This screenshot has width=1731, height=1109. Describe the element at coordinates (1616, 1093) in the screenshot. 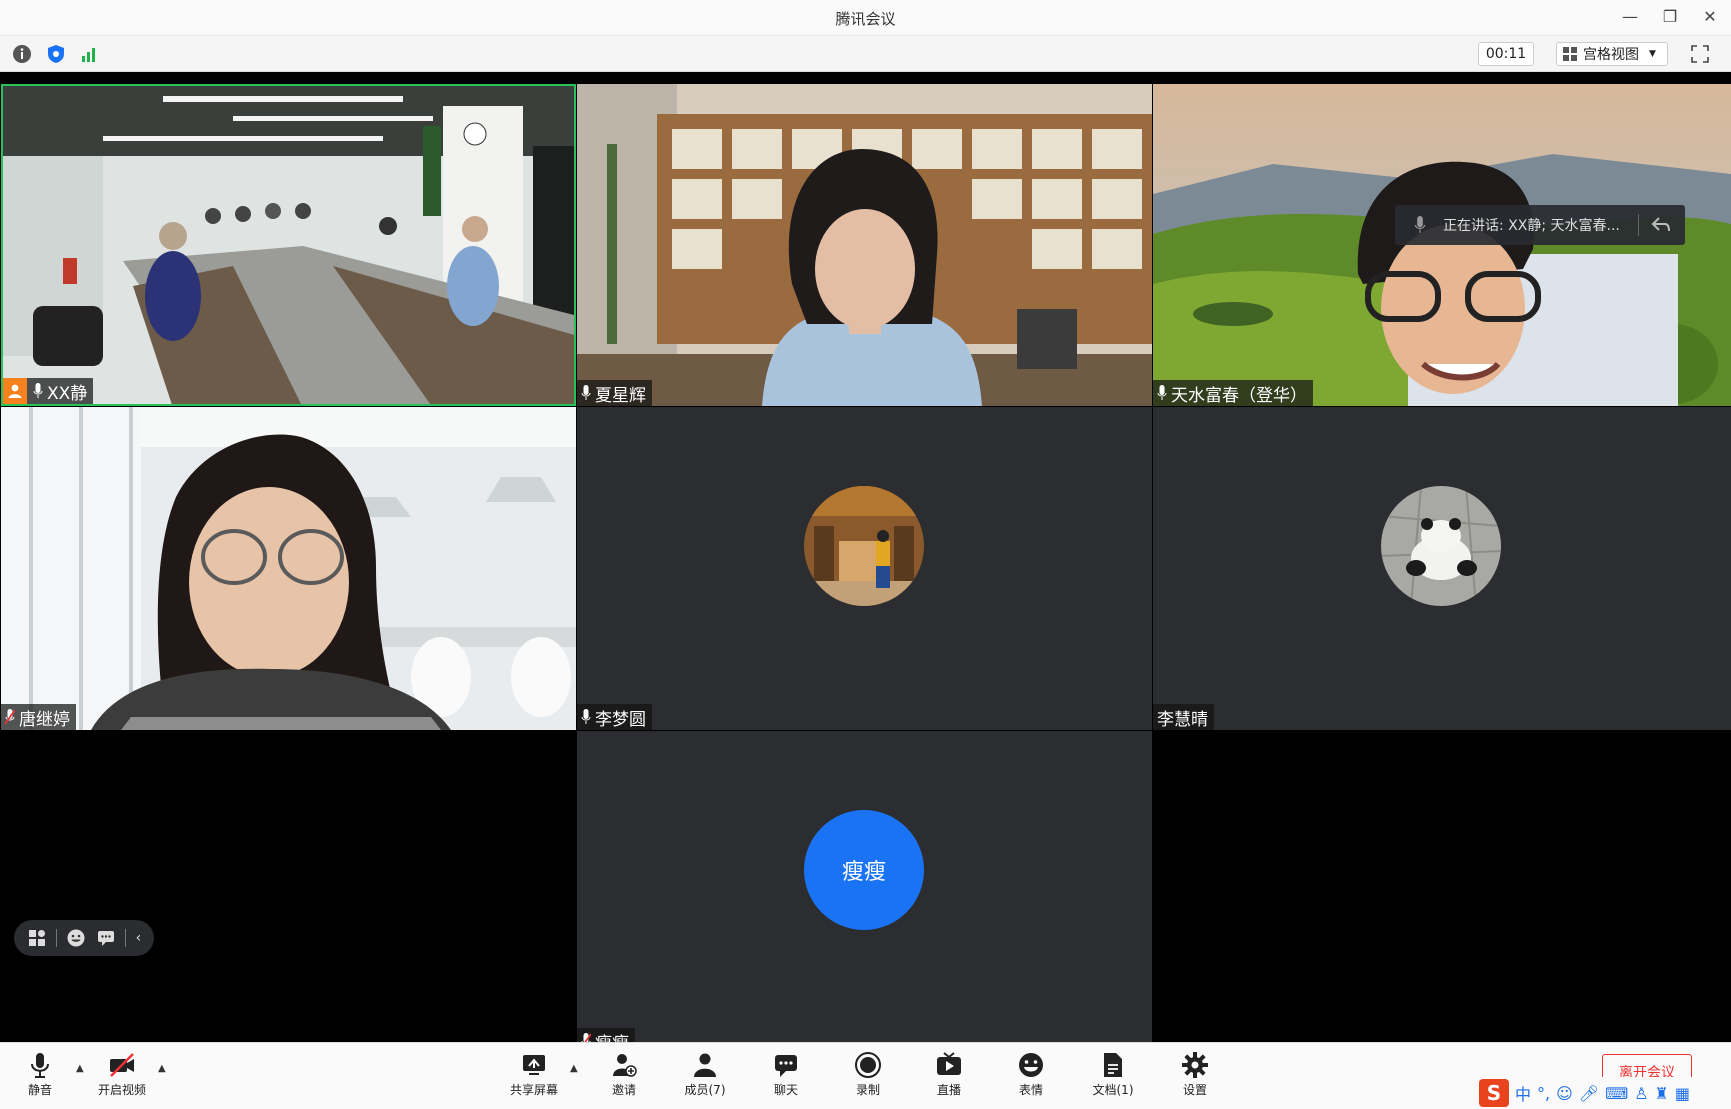

I see `keyboard-icon: ⌨` at that location.